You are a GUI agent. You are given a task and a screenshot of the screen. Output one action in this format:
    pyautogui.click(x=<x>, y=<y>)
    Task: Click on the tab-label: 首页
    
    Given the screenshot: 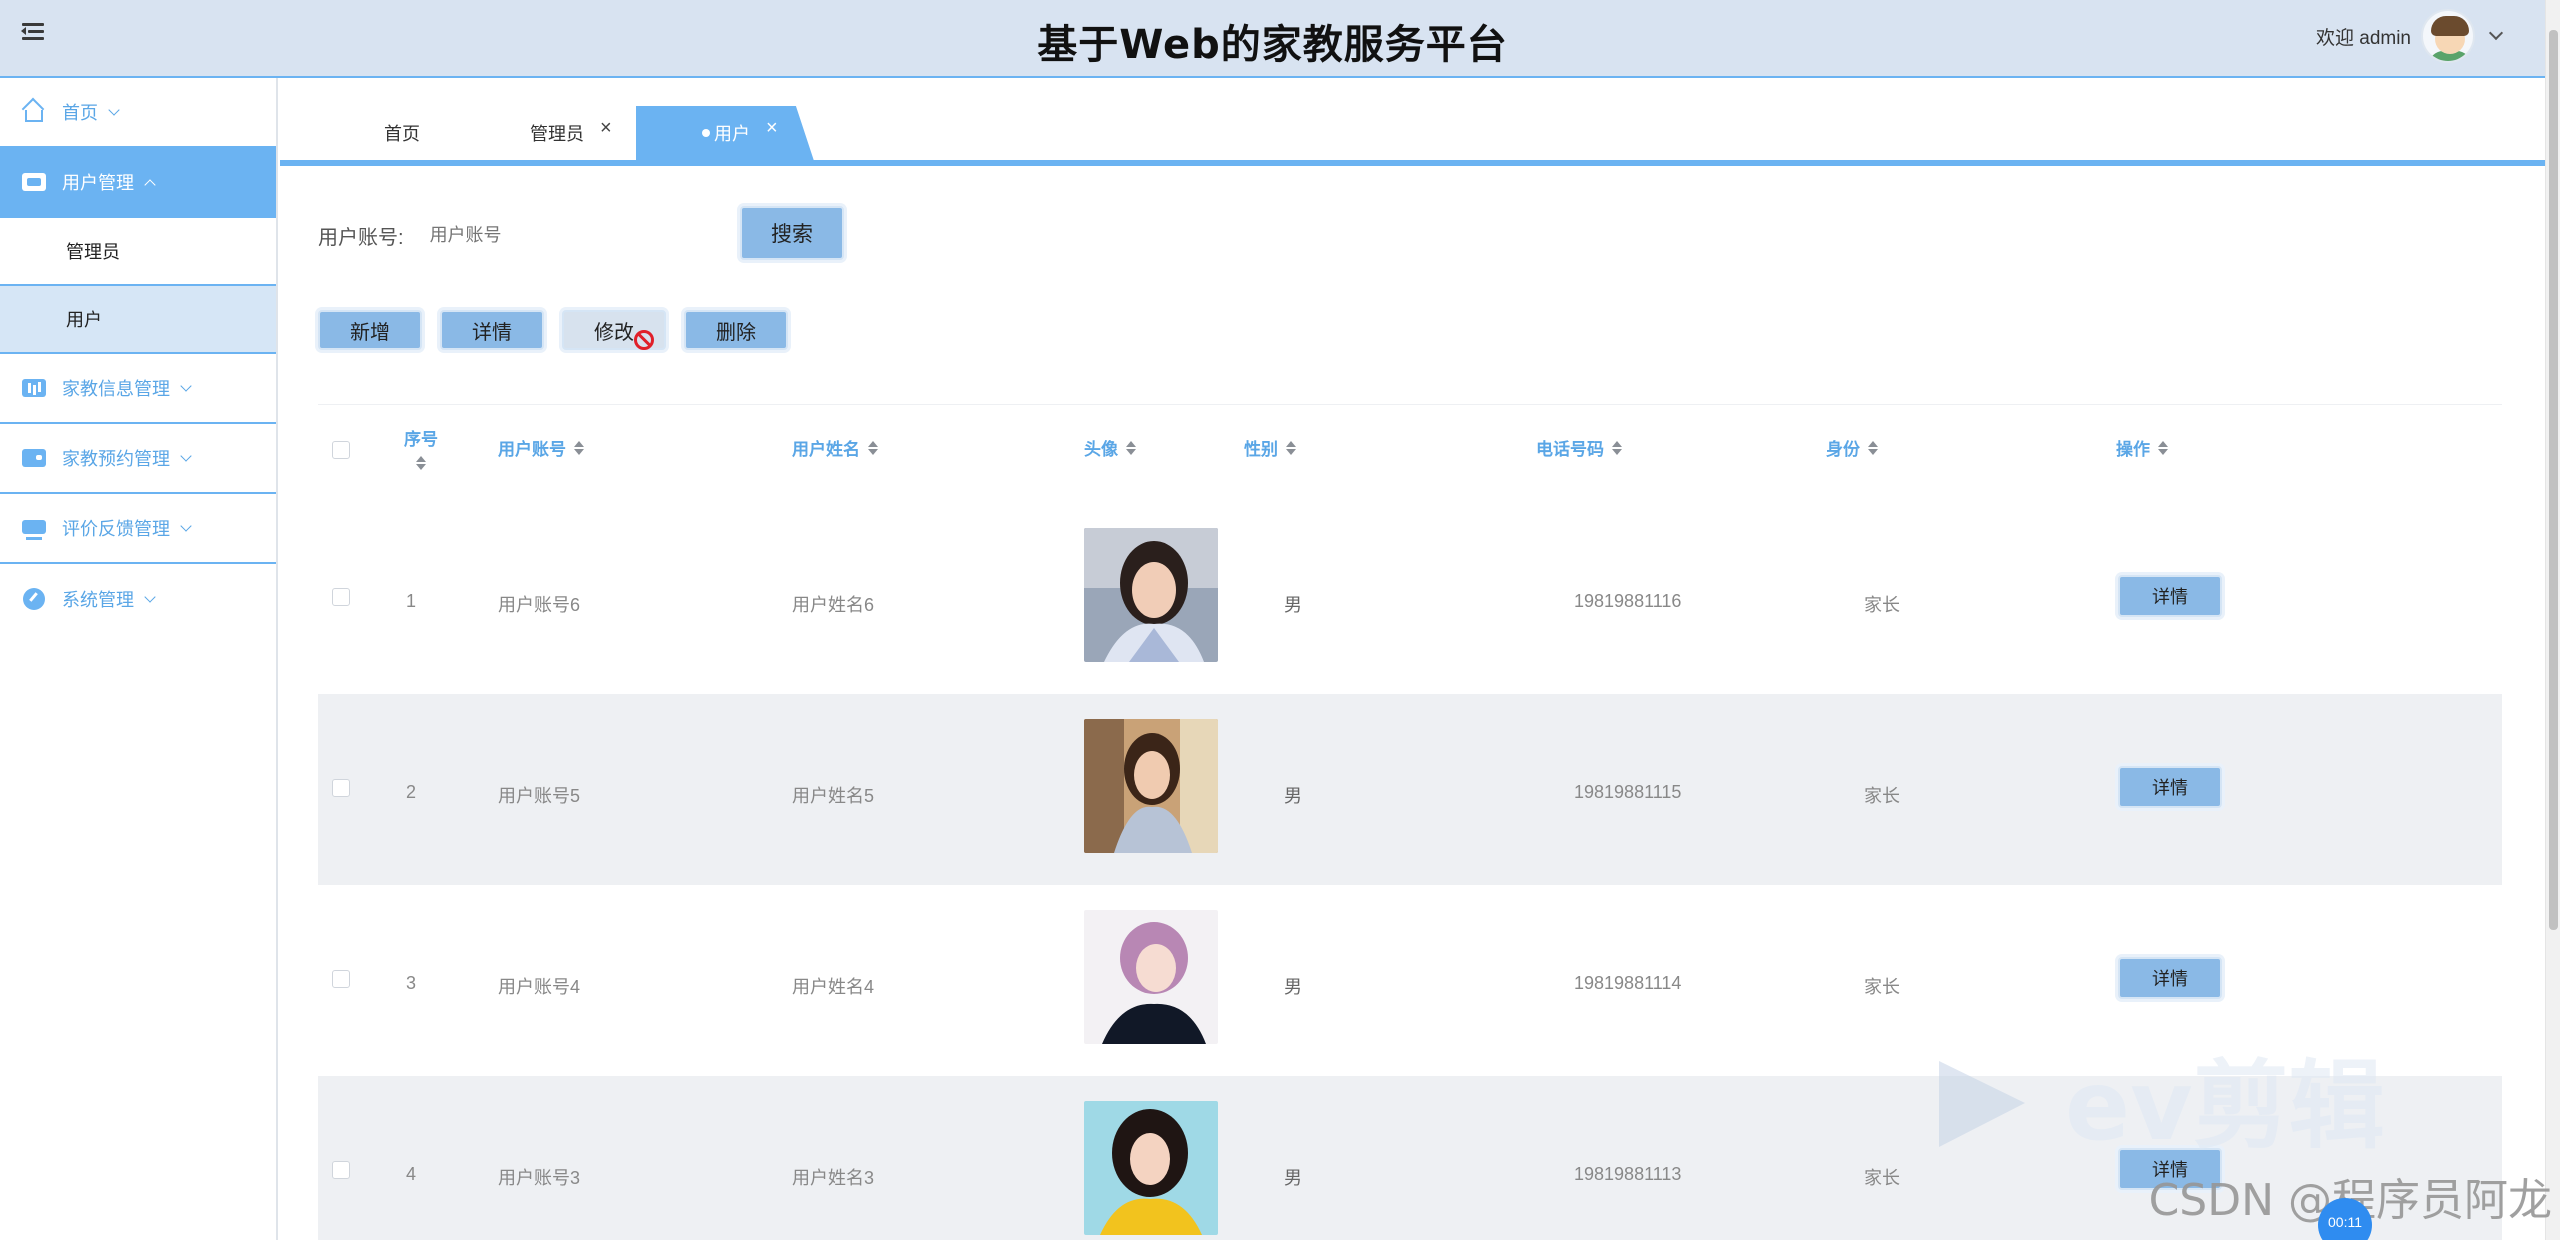 What is the action you would take?
    pyautogui.click(x=402, y=134)
    